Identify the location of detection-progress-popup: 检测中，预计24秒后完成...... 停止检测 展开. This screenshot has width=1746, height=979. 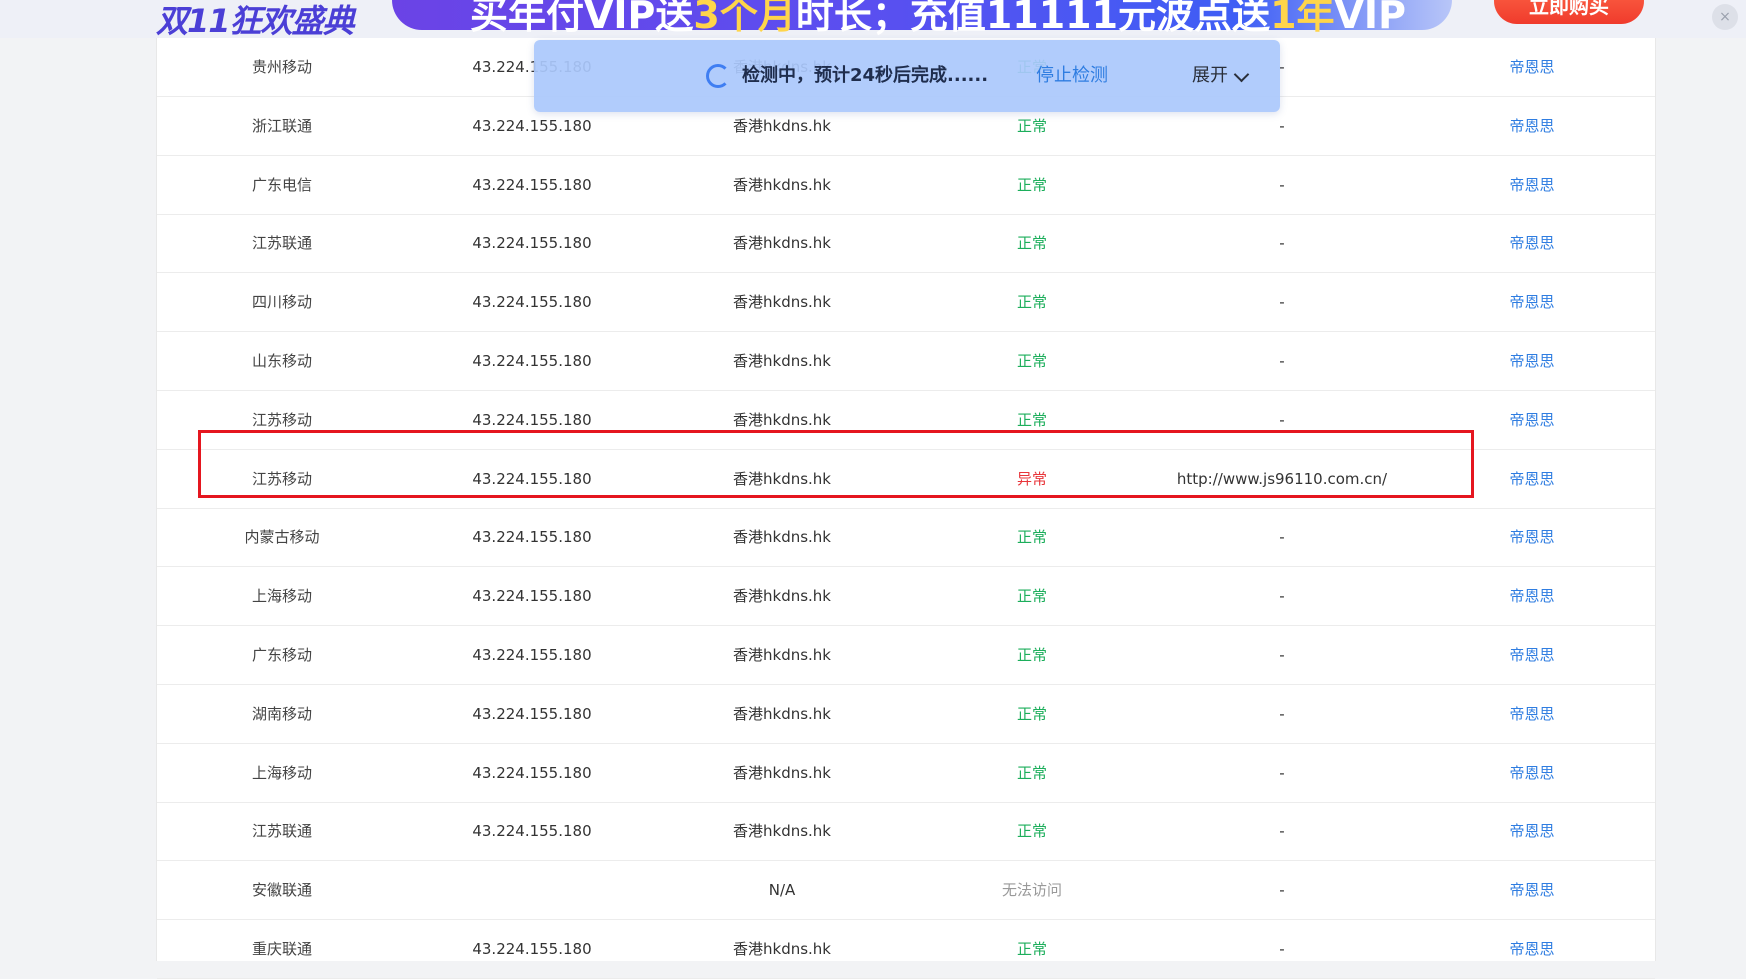
(907, 76).